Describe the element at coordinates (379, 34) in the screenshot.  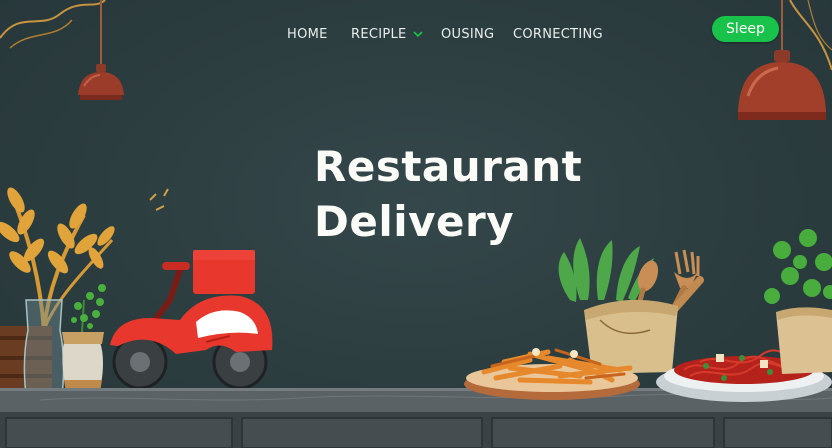
I see `nav-item-recipe-label: RECIPLE` at that location.